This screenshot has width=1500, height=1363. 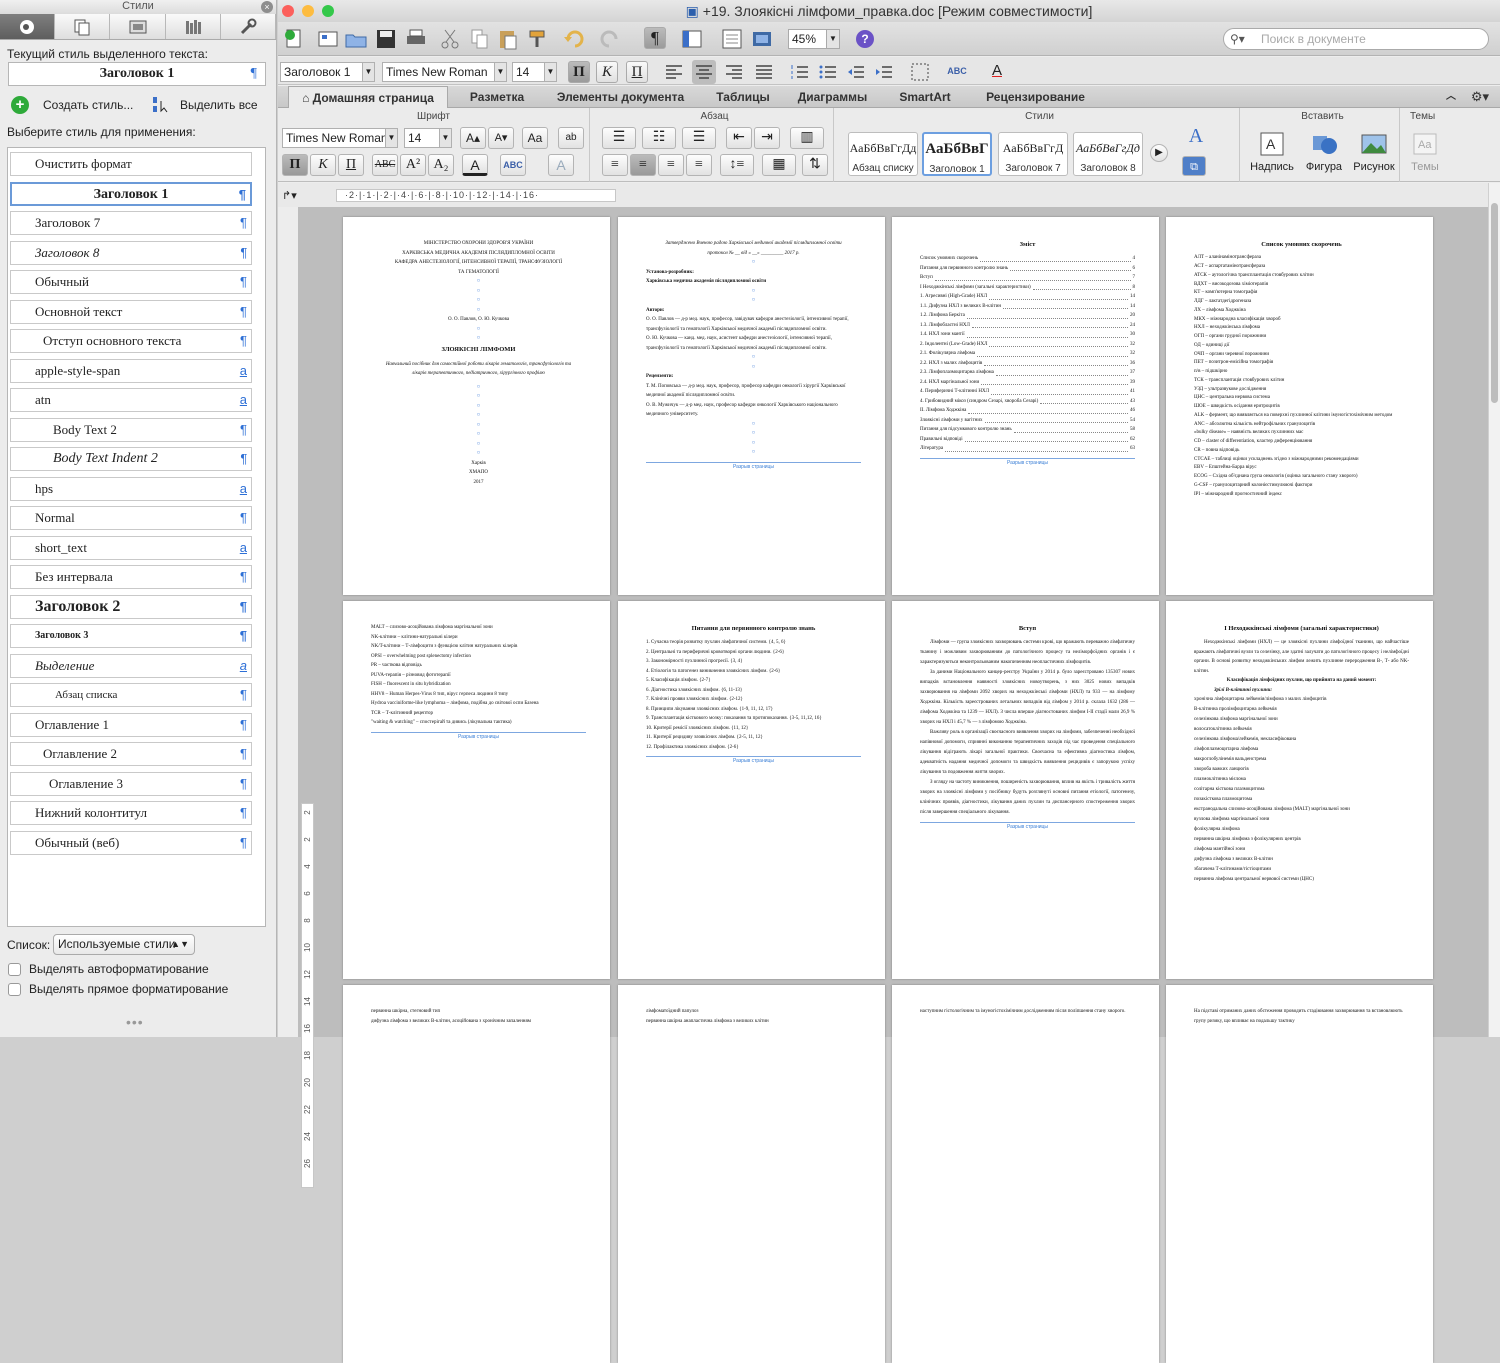 What do you see at coordinates (386, 39) in the screenshot?
I see `save-icon` at bounding box center [386, 39].